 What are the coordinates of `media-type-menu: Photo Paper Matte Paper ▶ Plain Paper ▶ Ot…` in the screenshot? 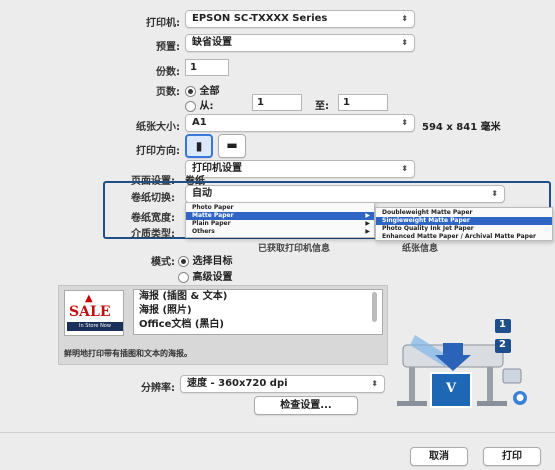 It's located at (280, 220).